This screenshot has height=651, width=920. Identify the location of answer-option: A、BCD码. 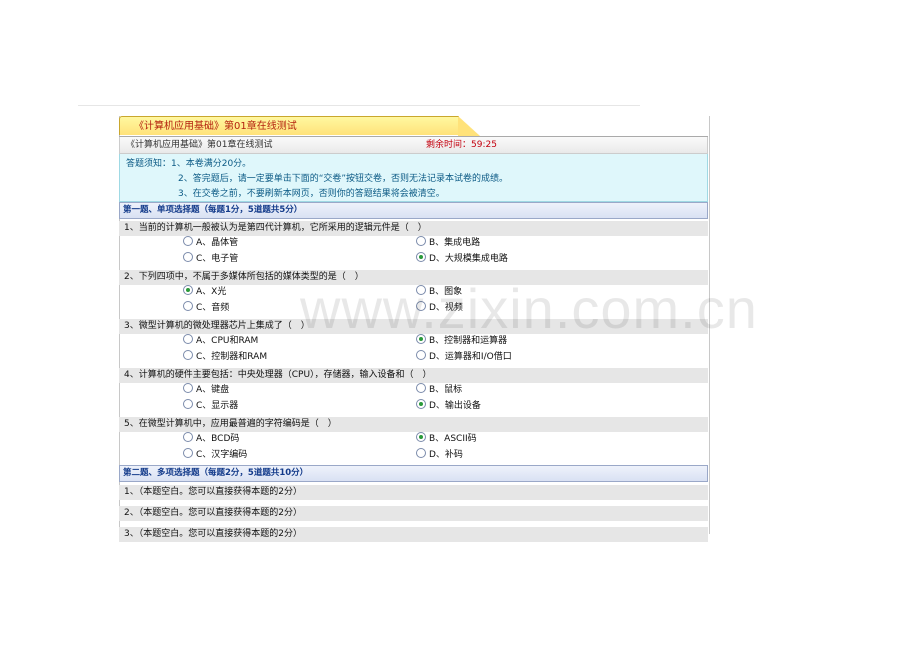
(211, 439).